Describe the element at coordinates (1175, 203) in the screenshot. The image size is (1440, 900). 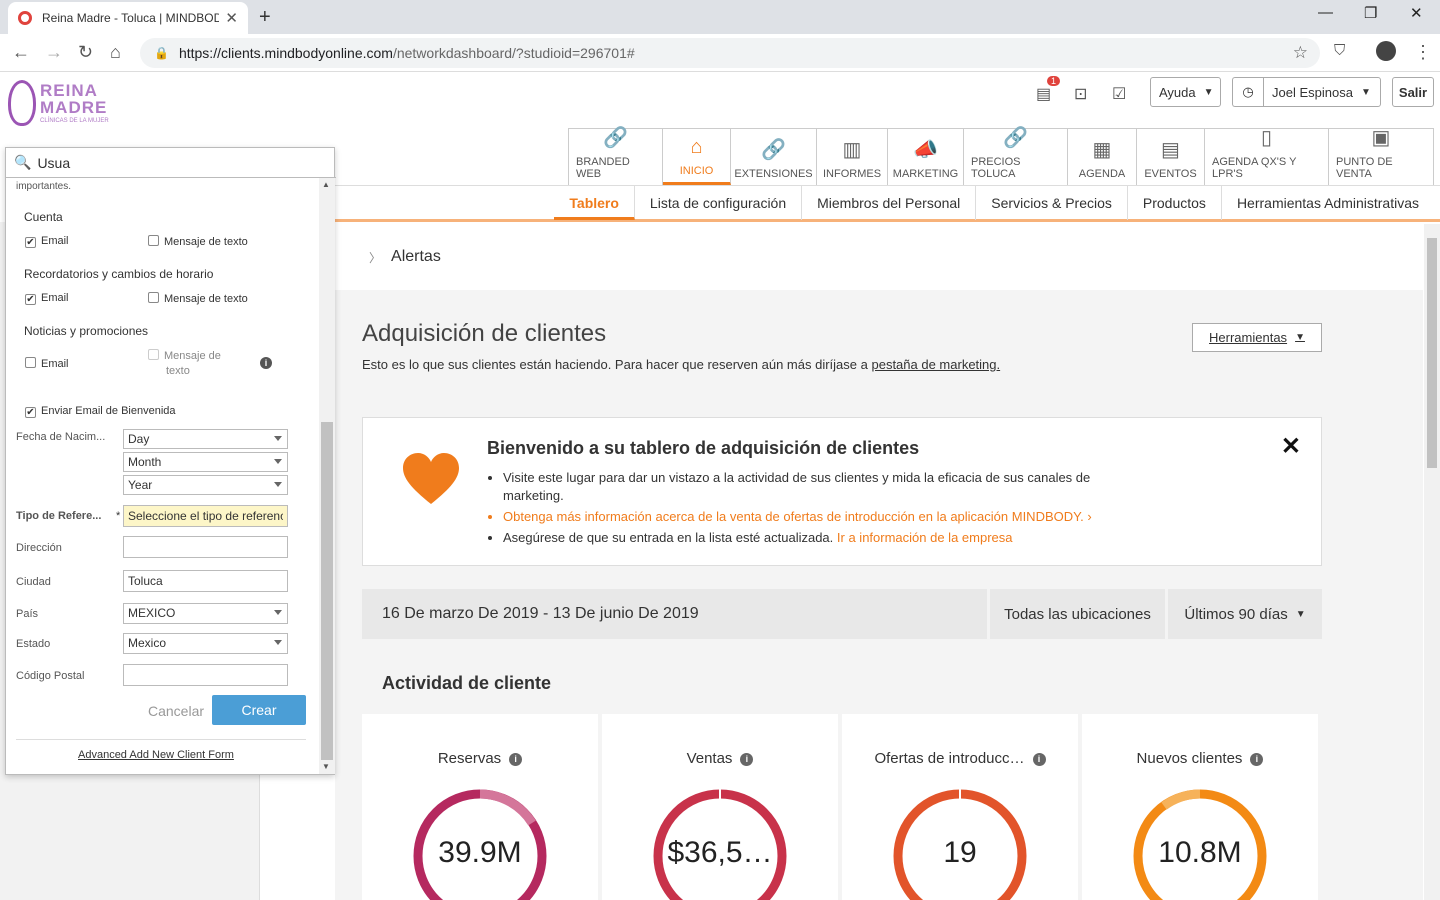
I see `subtab-productos: Productos` at that location.